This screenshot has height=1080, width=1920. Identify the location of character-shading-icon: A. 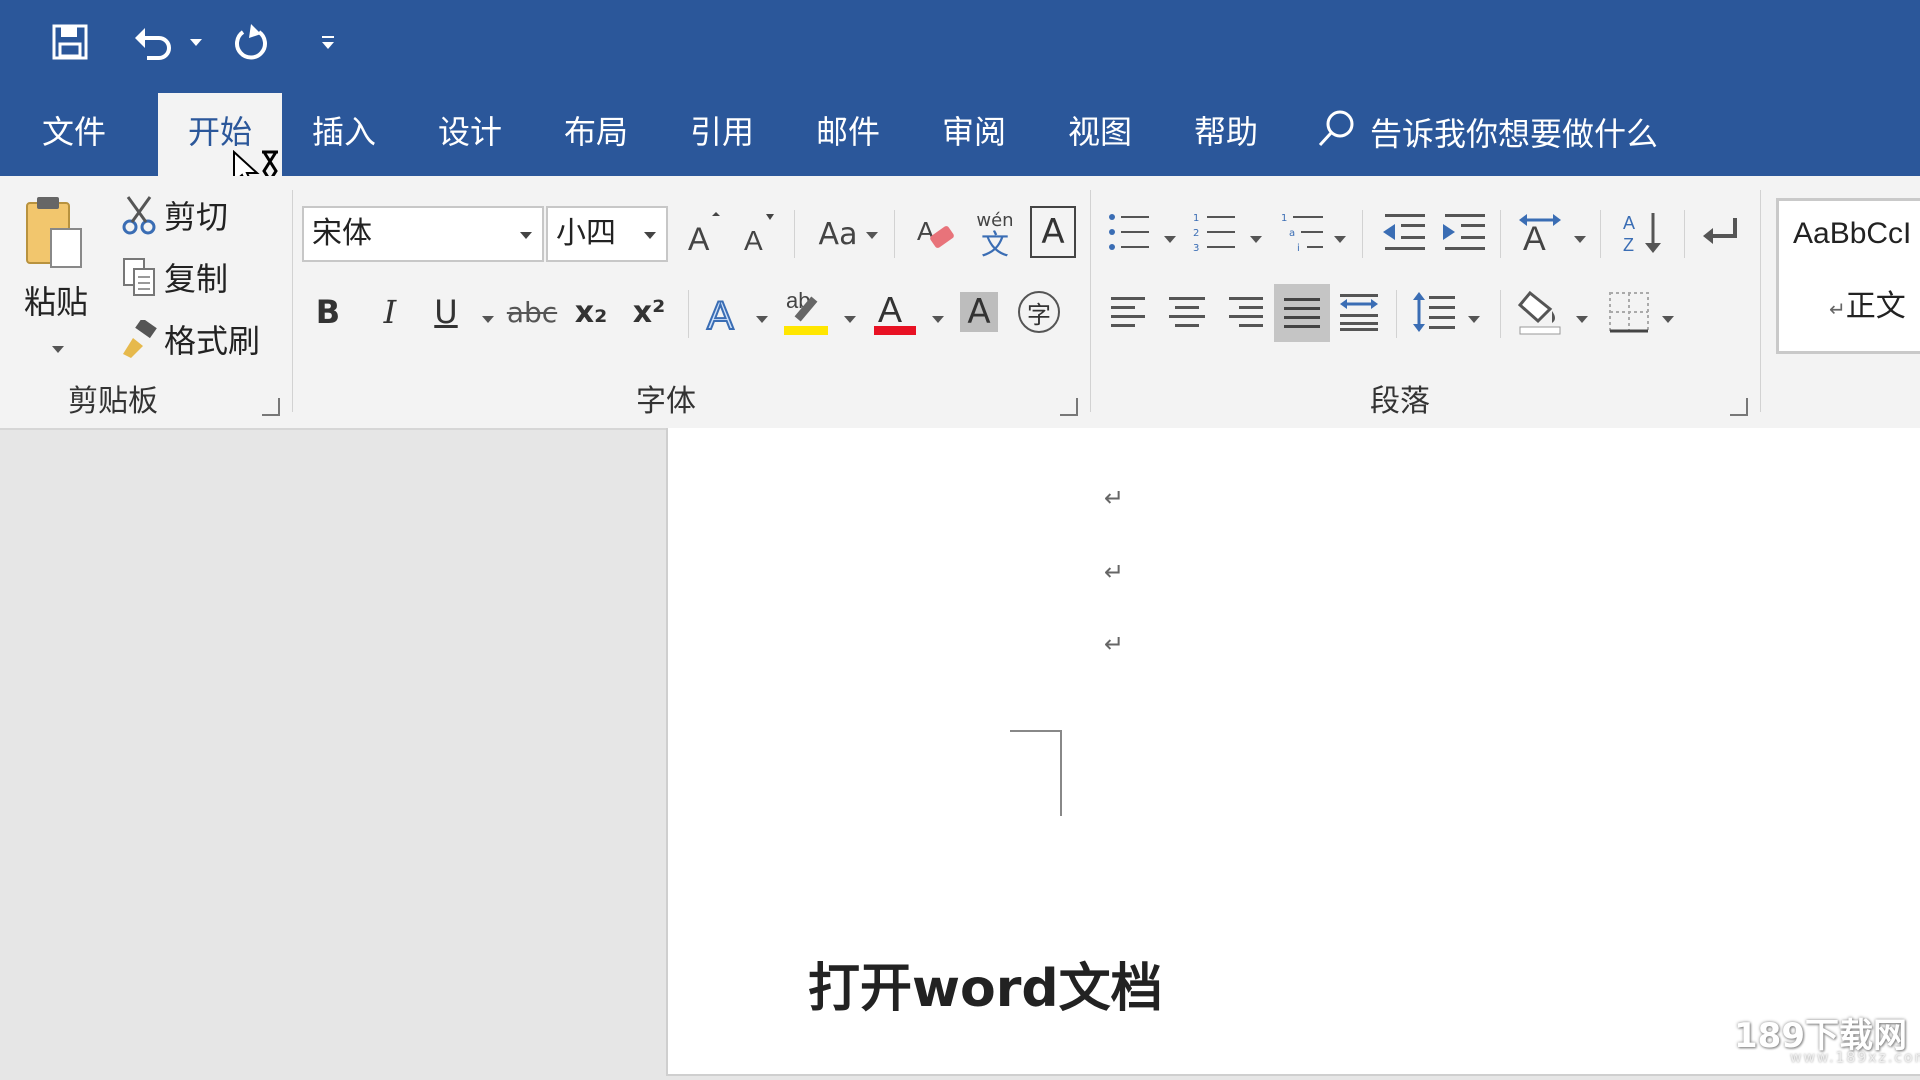
(979, 312).